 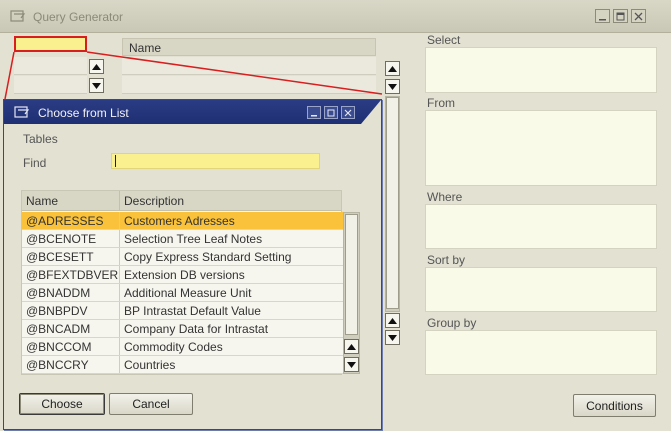 What do you see at coordinates (208, 257) in the screenshot?
I see `list-item-description: Copy Express Standard Setting` at bounding box center [208, 257].